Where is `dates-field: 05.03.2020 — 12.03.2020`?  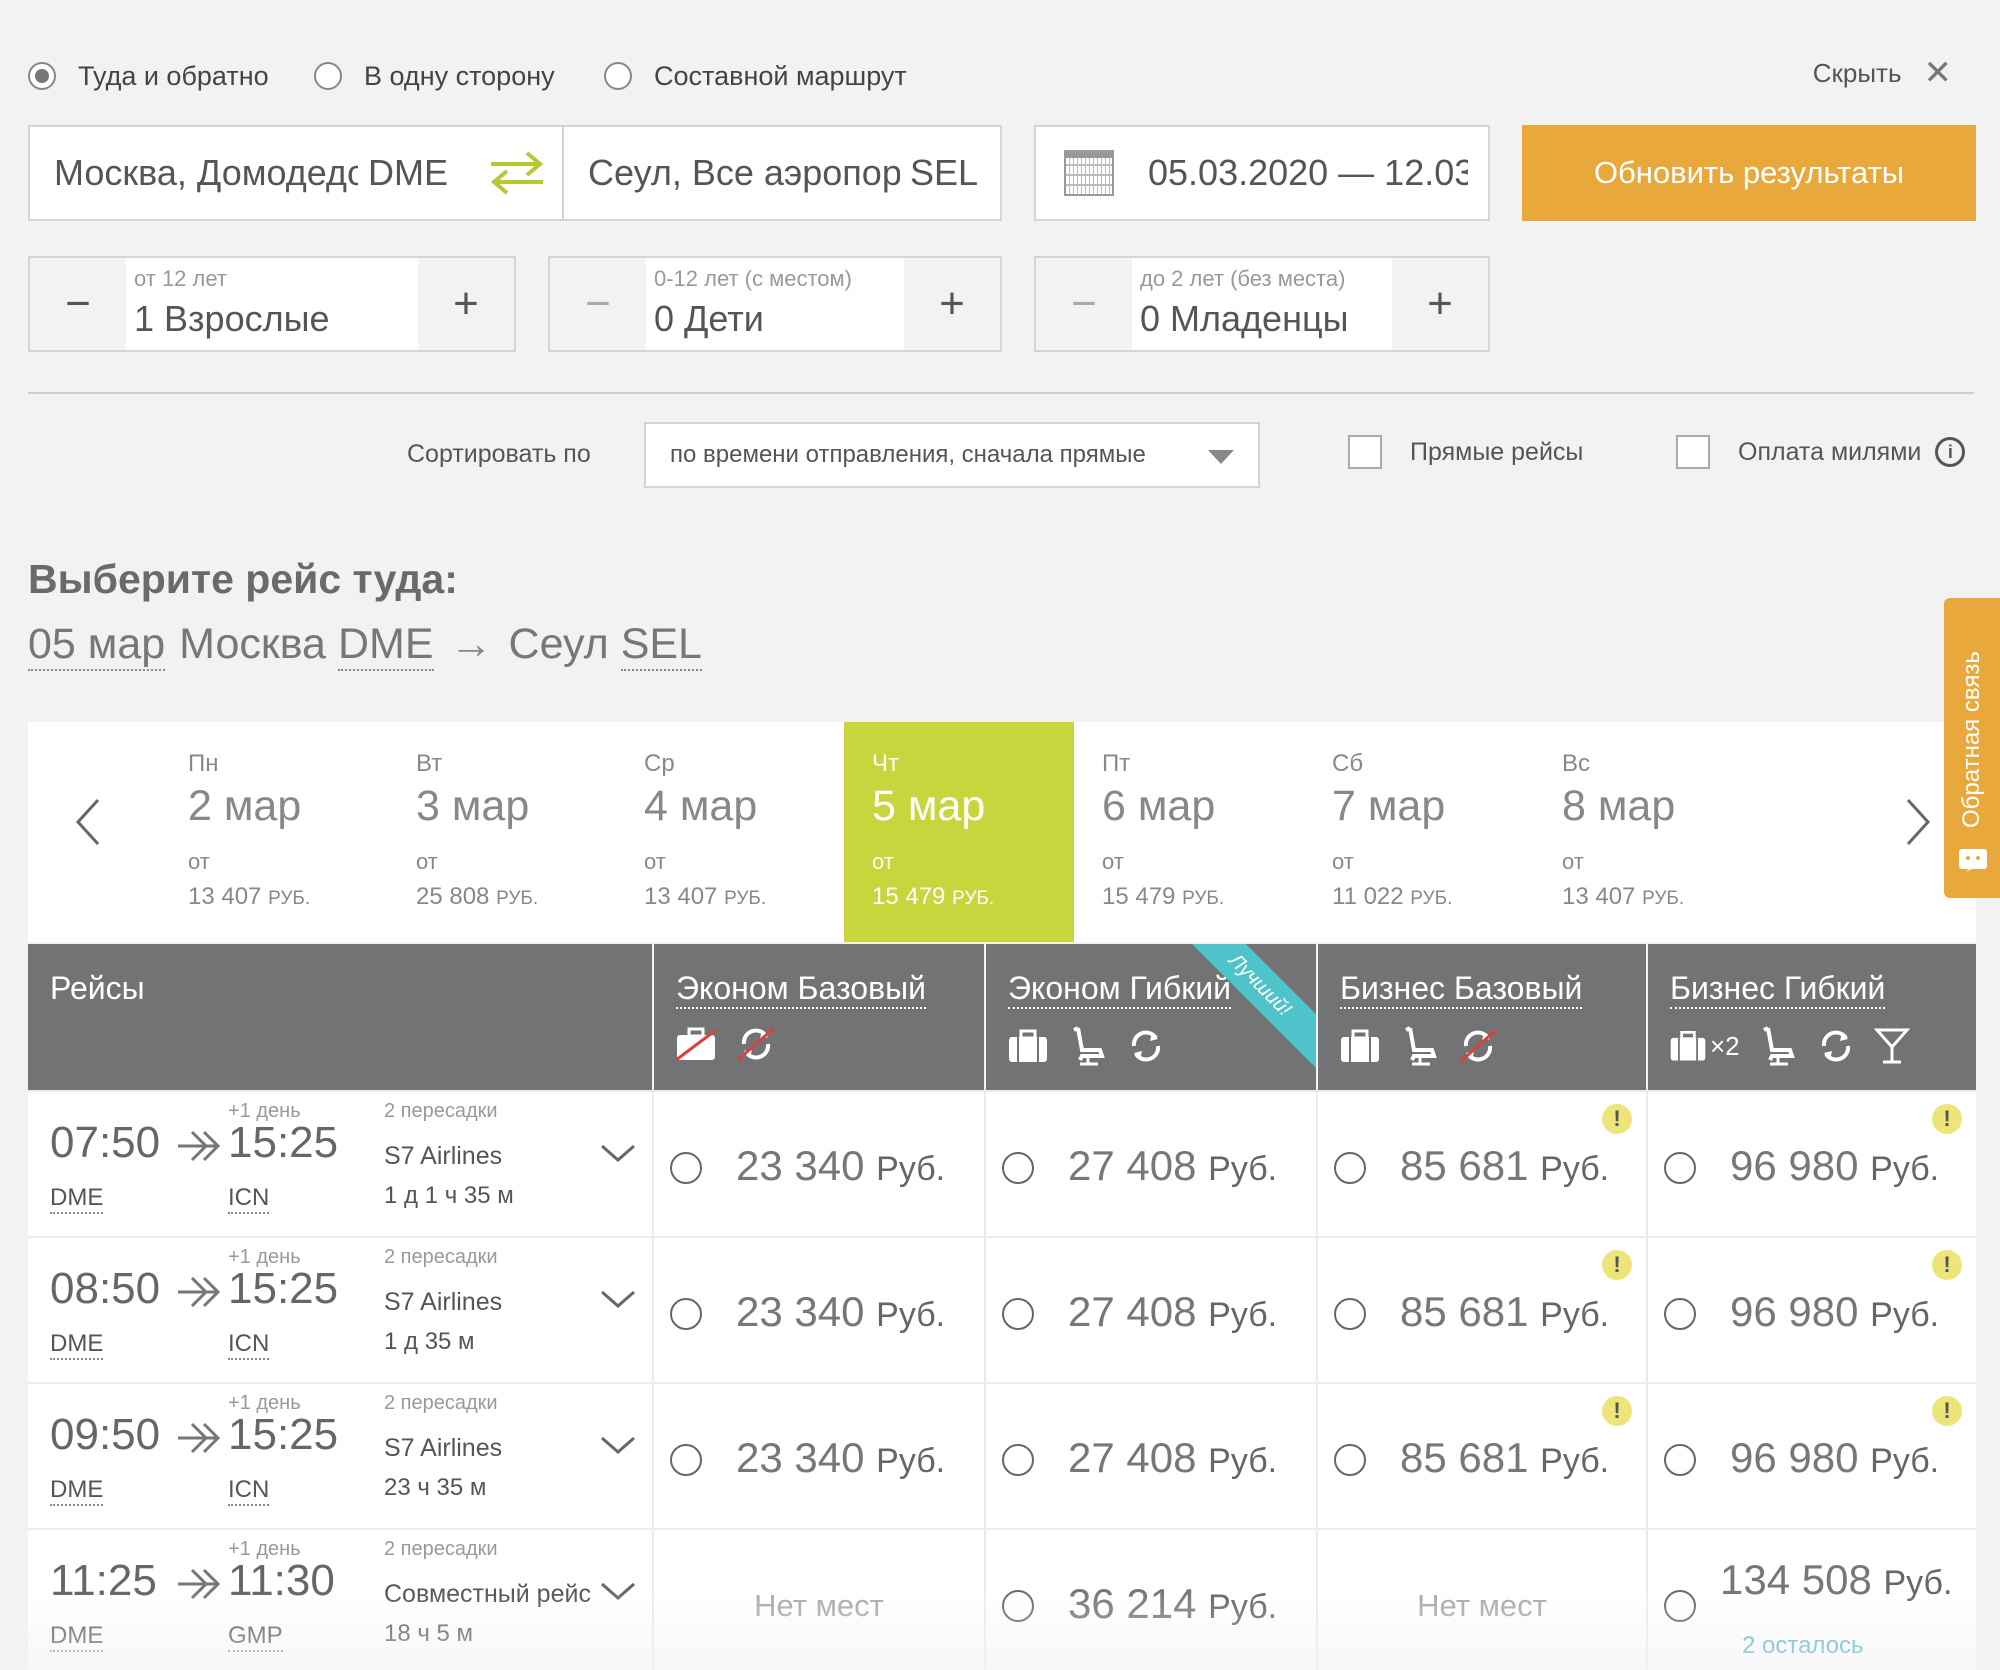
dates-field: 05.03.2020 — 12.03.2020 is located at coordinates (1262, 173).